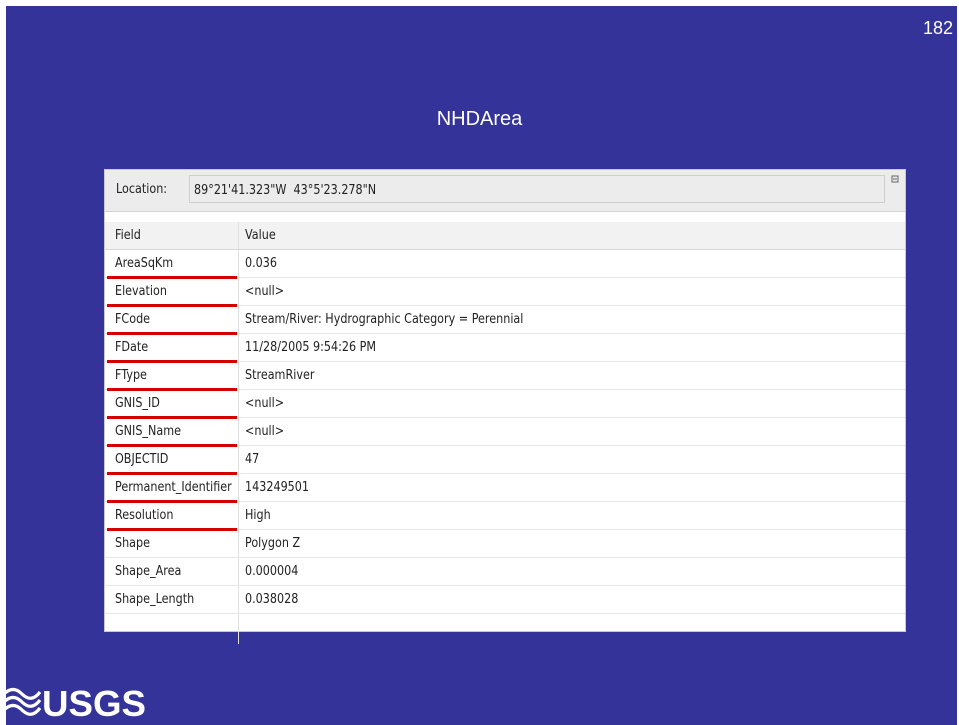 The height and width of the screenshot is (725, 959). Describe the element at coordinates (148, 571) in the screenshot. I see `field-name: Shape_Area` at that location.